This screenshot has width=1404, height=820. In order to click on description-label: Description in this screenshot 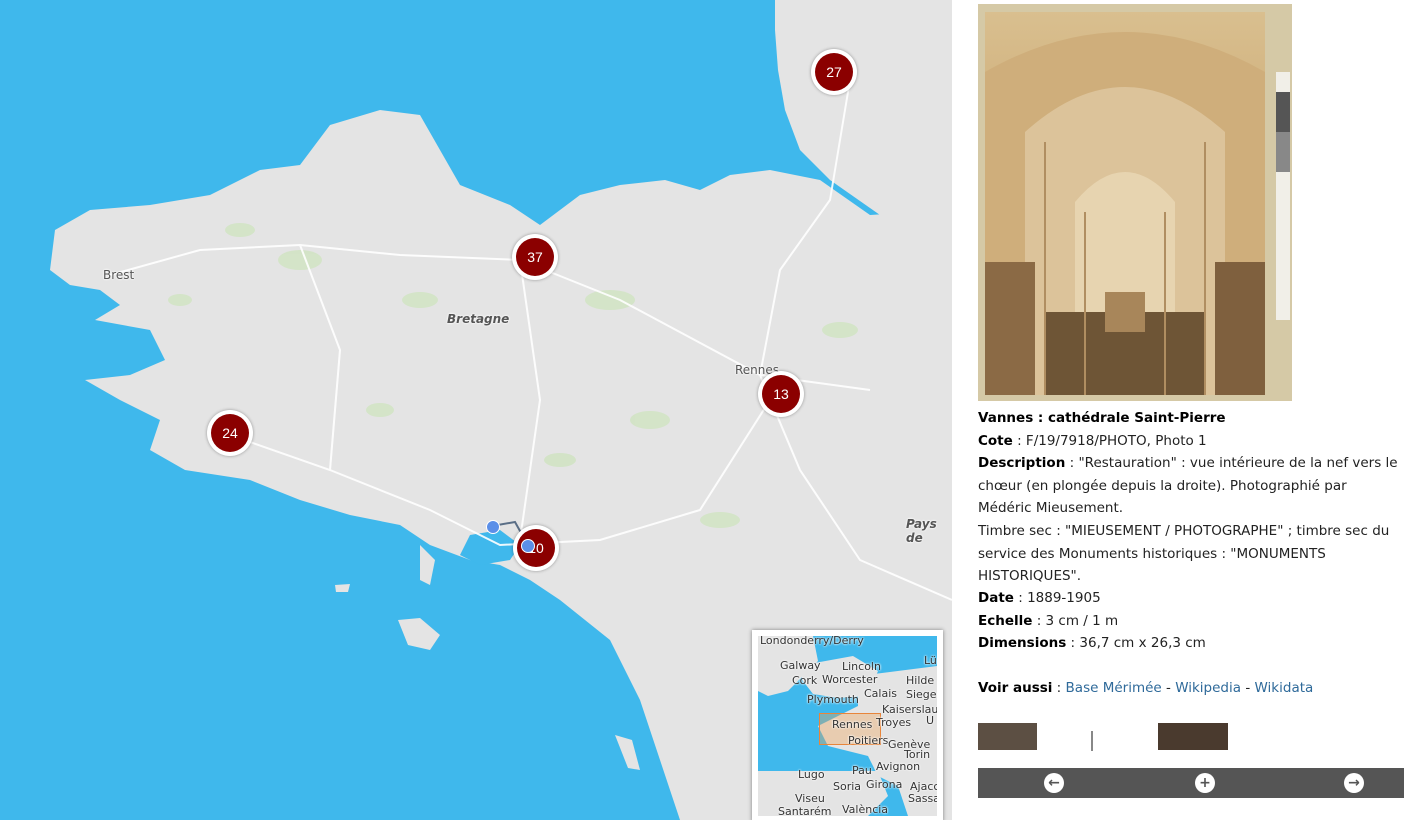, I will do `click(1022, 463)`.